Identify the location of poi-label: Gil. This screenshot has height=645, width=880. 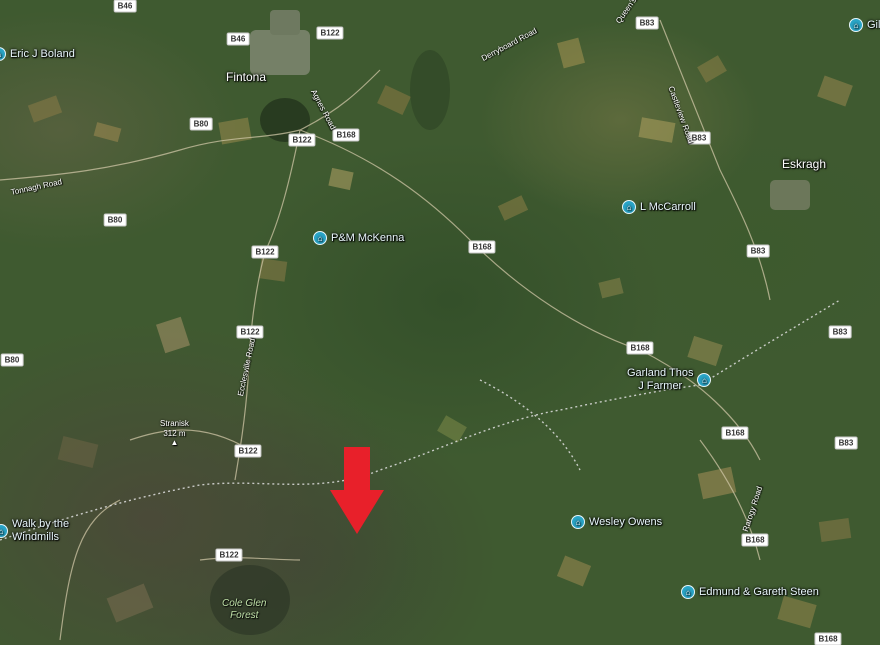
(873, 24).